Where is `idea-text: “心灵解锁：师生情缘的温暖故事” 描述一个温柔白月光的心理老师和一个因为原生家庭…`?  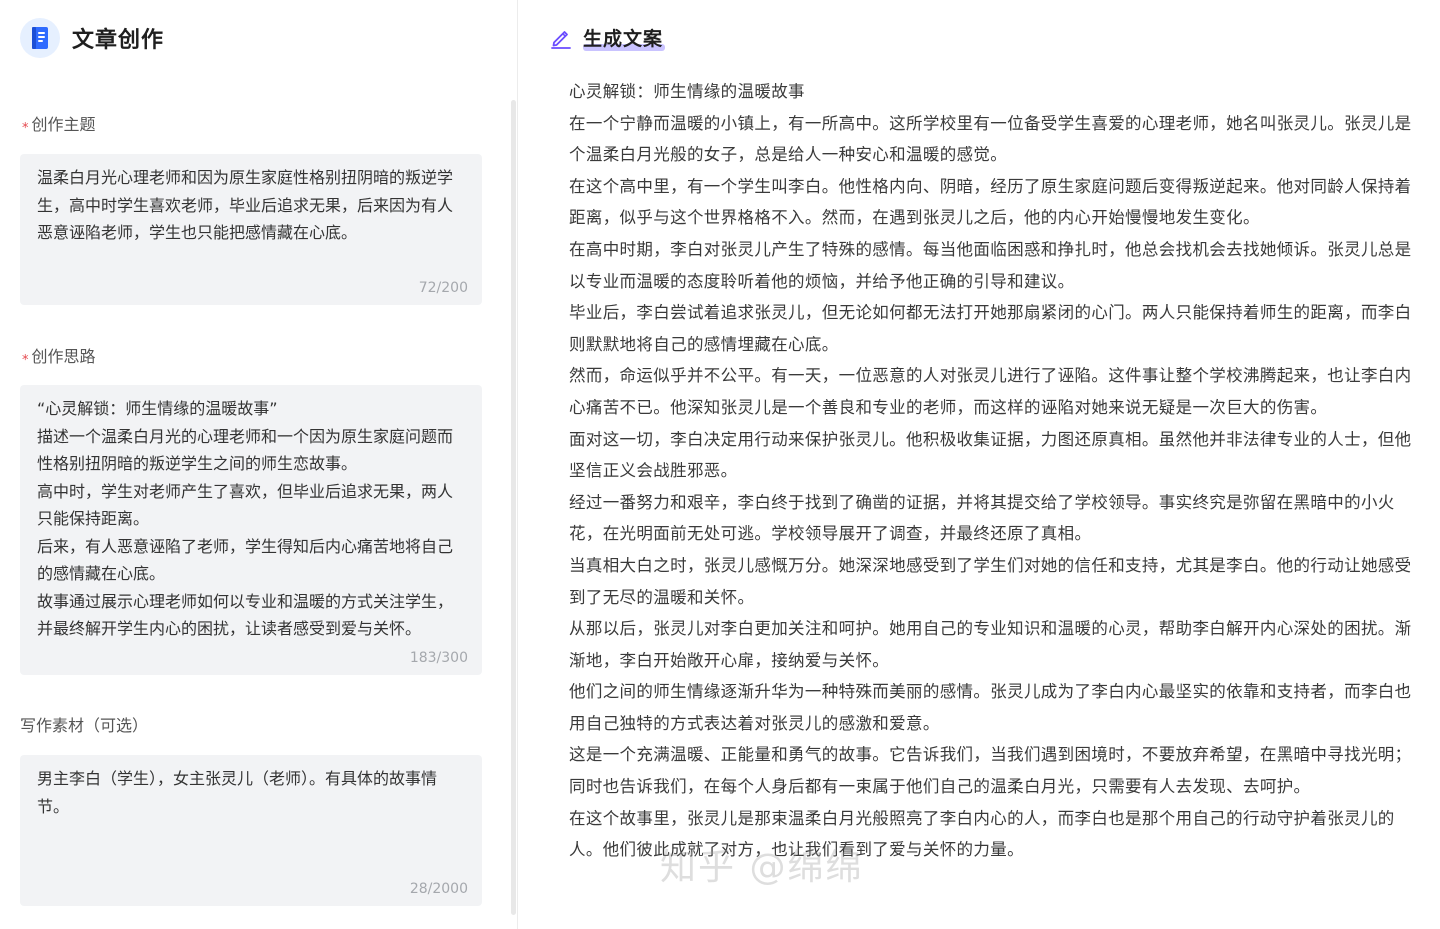 idea-text: “心灵解锁：师生情缘的温暖故事” 描述一个温柔白月光的心理老师和一个因为原生家庭… is located at coordinates (252, 519).